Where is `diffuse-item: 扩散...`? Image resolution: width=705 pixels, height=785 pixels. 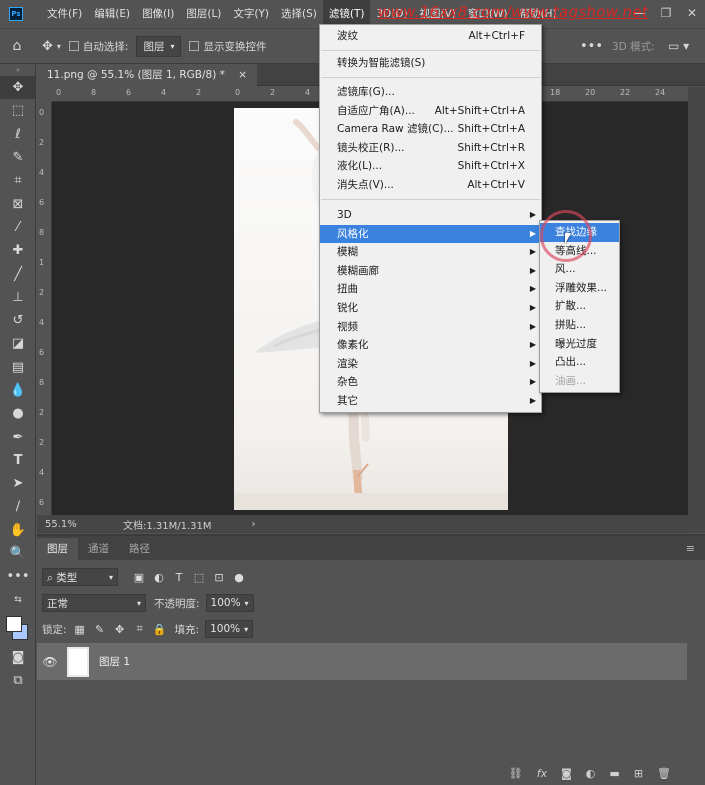 diffuse-item: 扩散... is located at coordinates (579, 306).